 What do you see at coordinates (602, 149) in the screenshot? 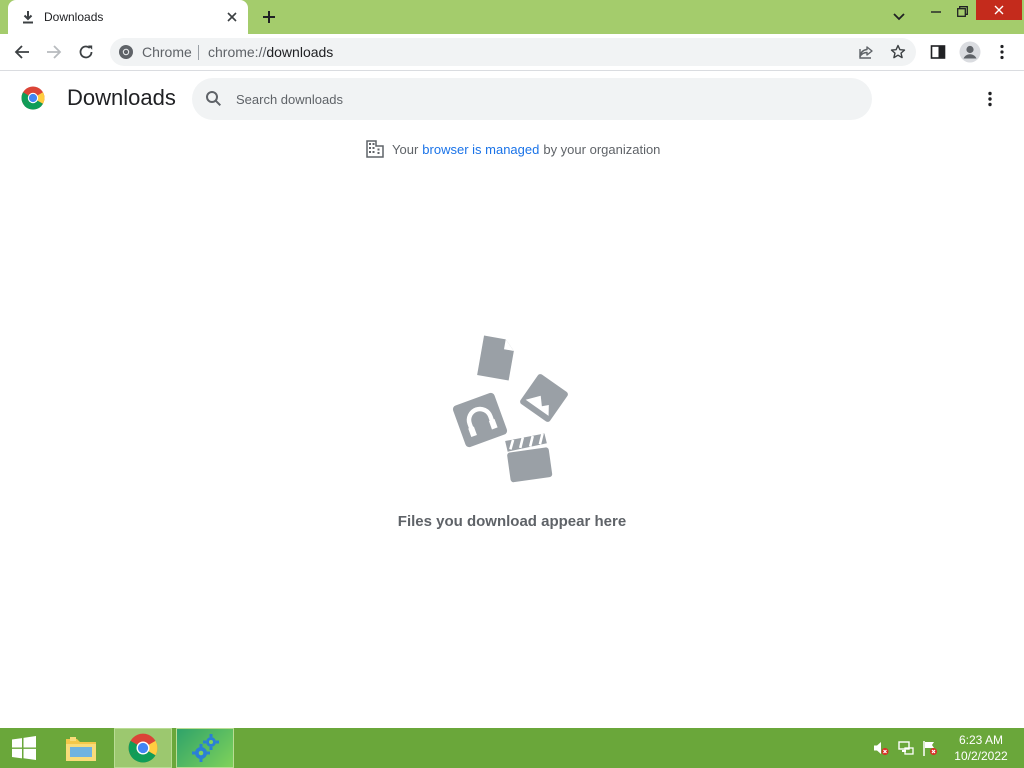
I see `managed-suffix: by your organization` at bounding box center [602, 149].